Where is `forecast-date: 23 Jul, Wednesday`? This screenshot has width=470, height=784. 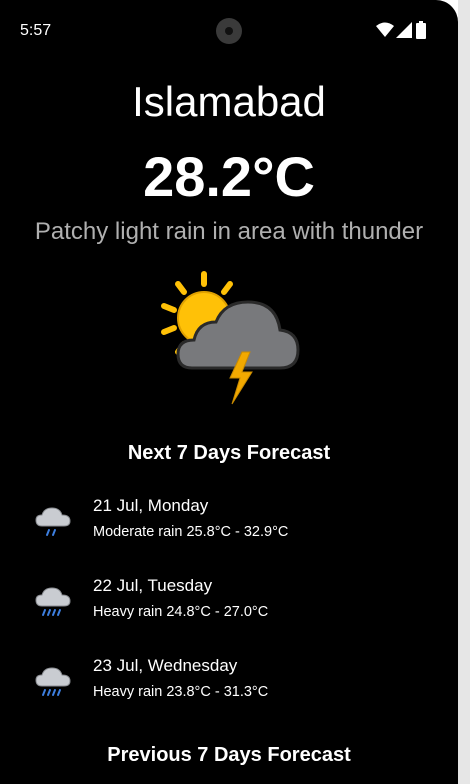 forecast-date: 23 Jul, Wednesday is located at coordinates (165, 665).